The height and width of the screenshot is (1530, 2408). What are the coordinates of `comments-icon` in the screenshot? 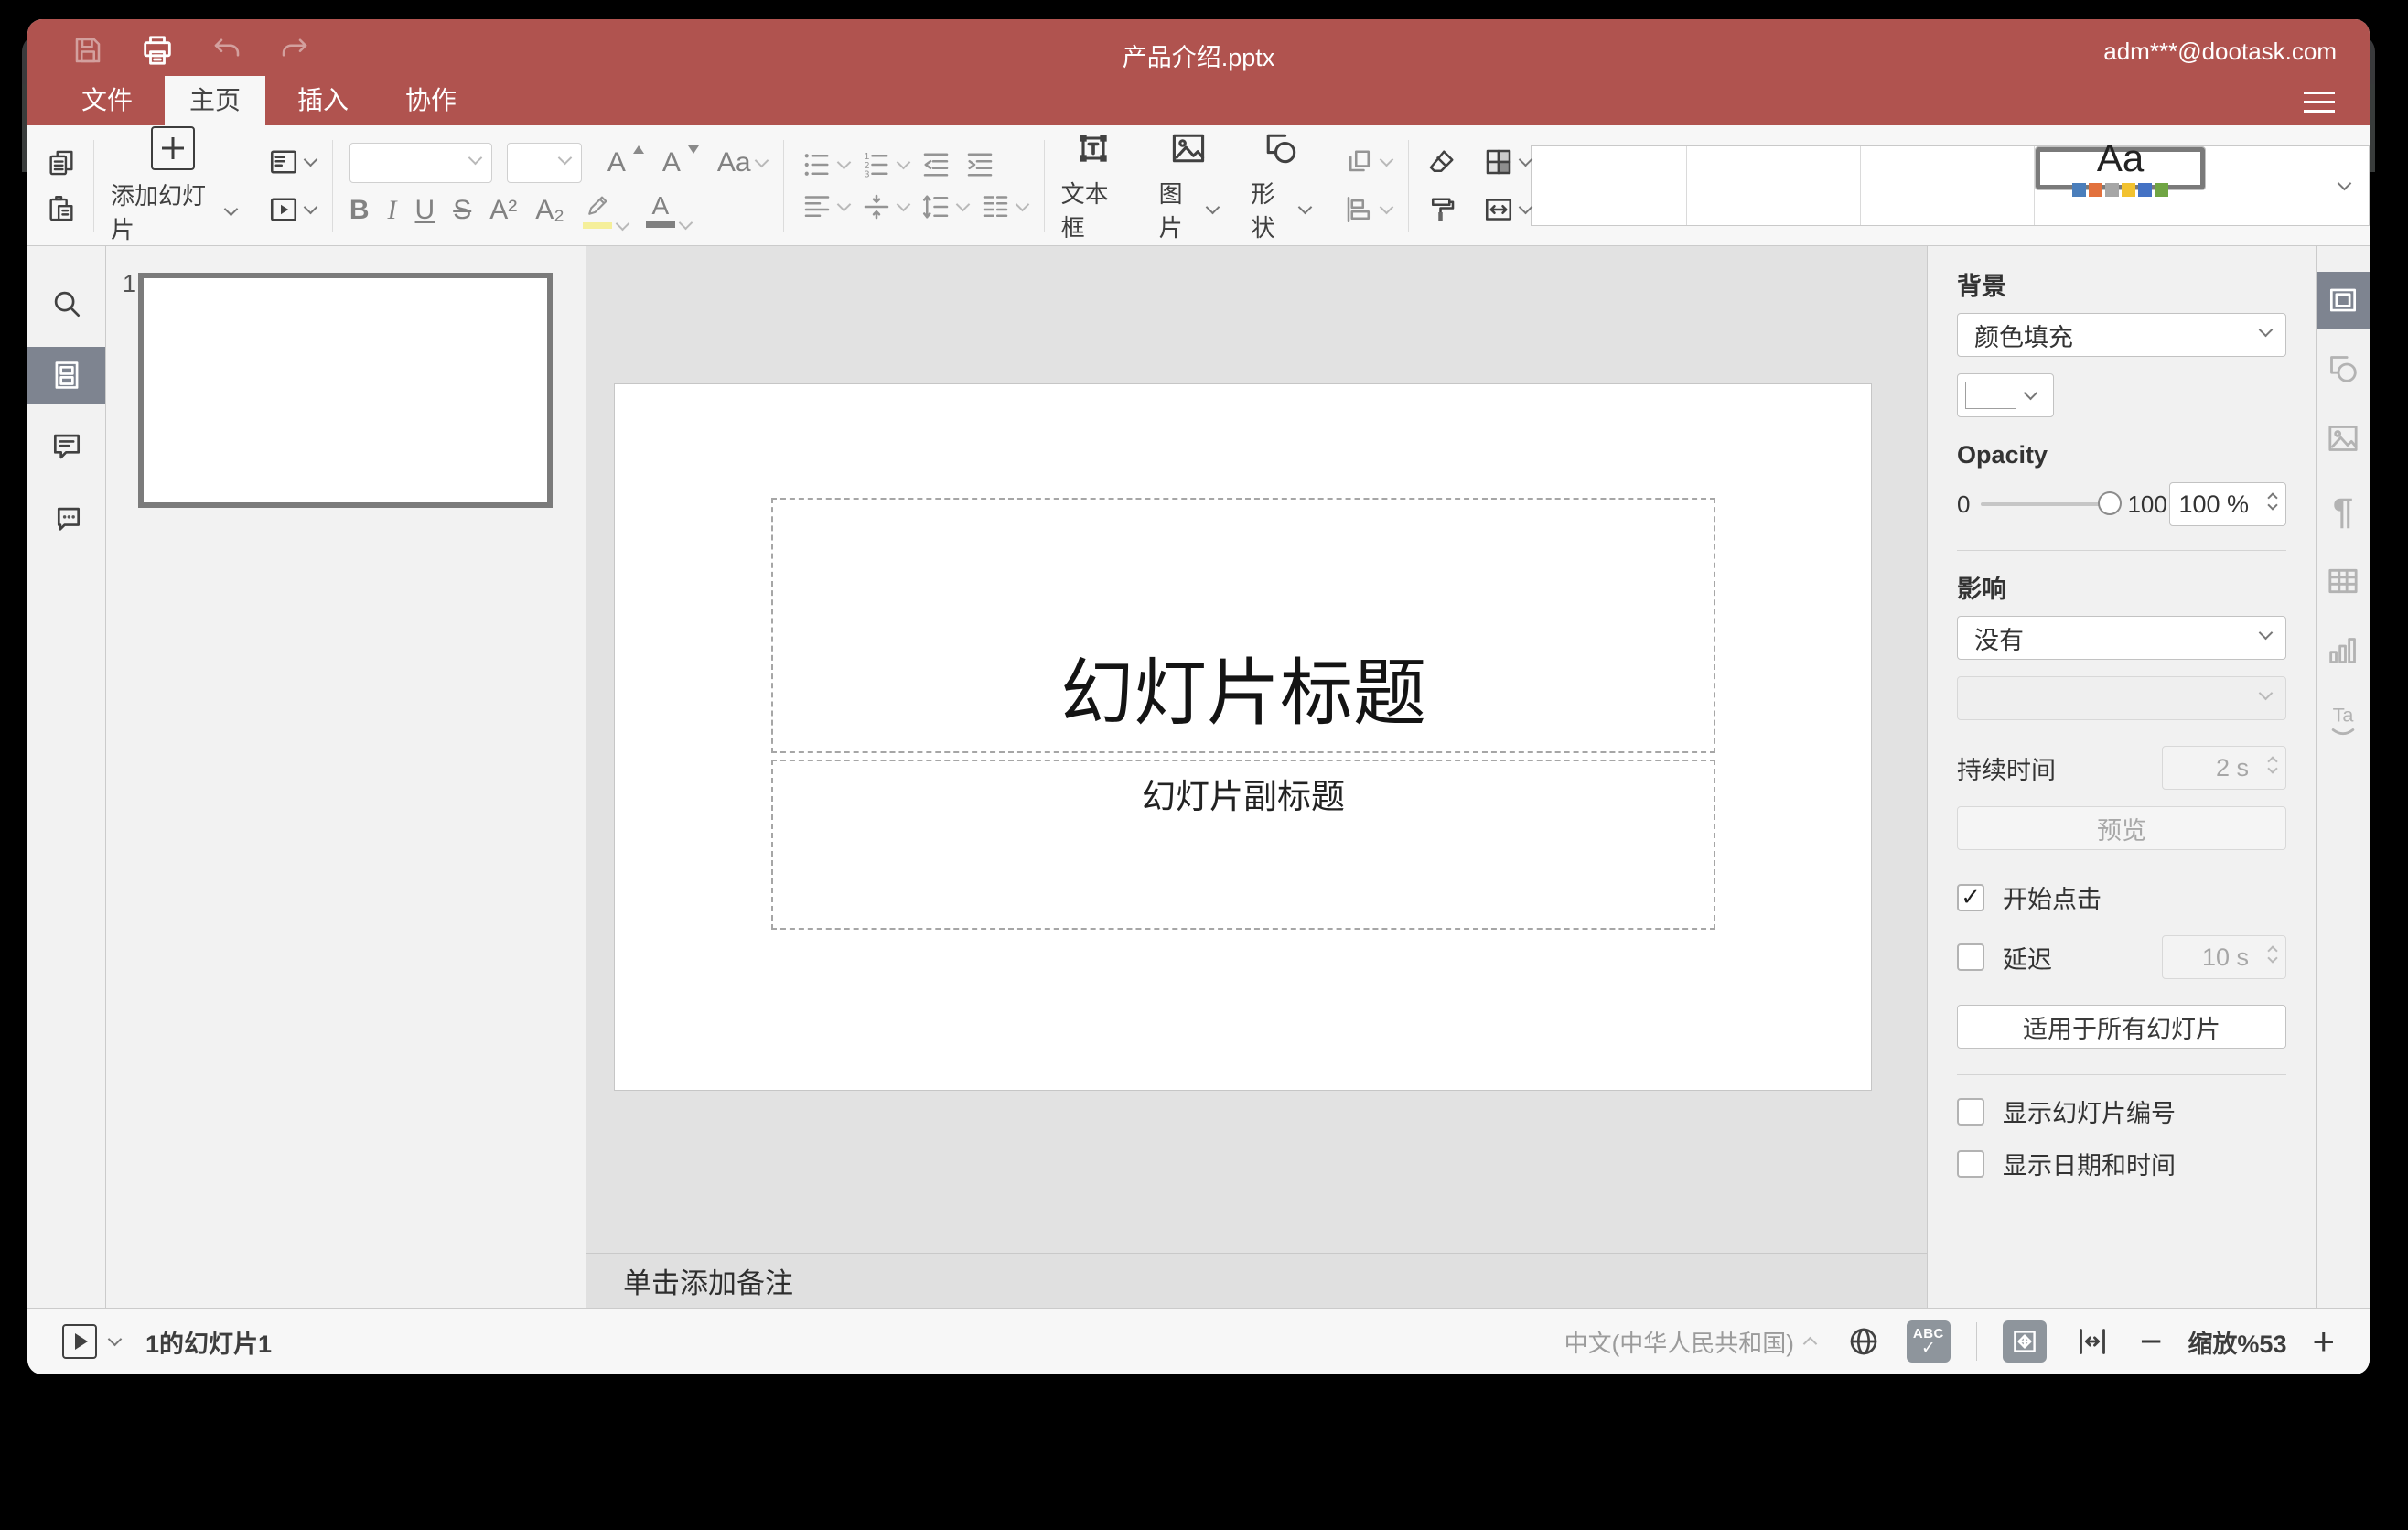 It's located at (66, 446).